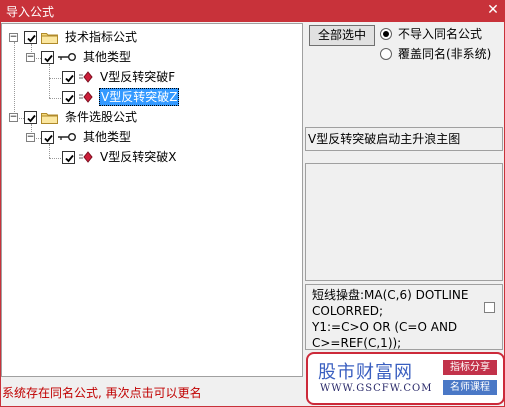 Image resolution: width=505 pixels, height=407 pixels. What do you see at coordinates (470, 387) in the screenshot?
I see `watermark-tag-courses: 名师课程` at bounding box center [470, 387].